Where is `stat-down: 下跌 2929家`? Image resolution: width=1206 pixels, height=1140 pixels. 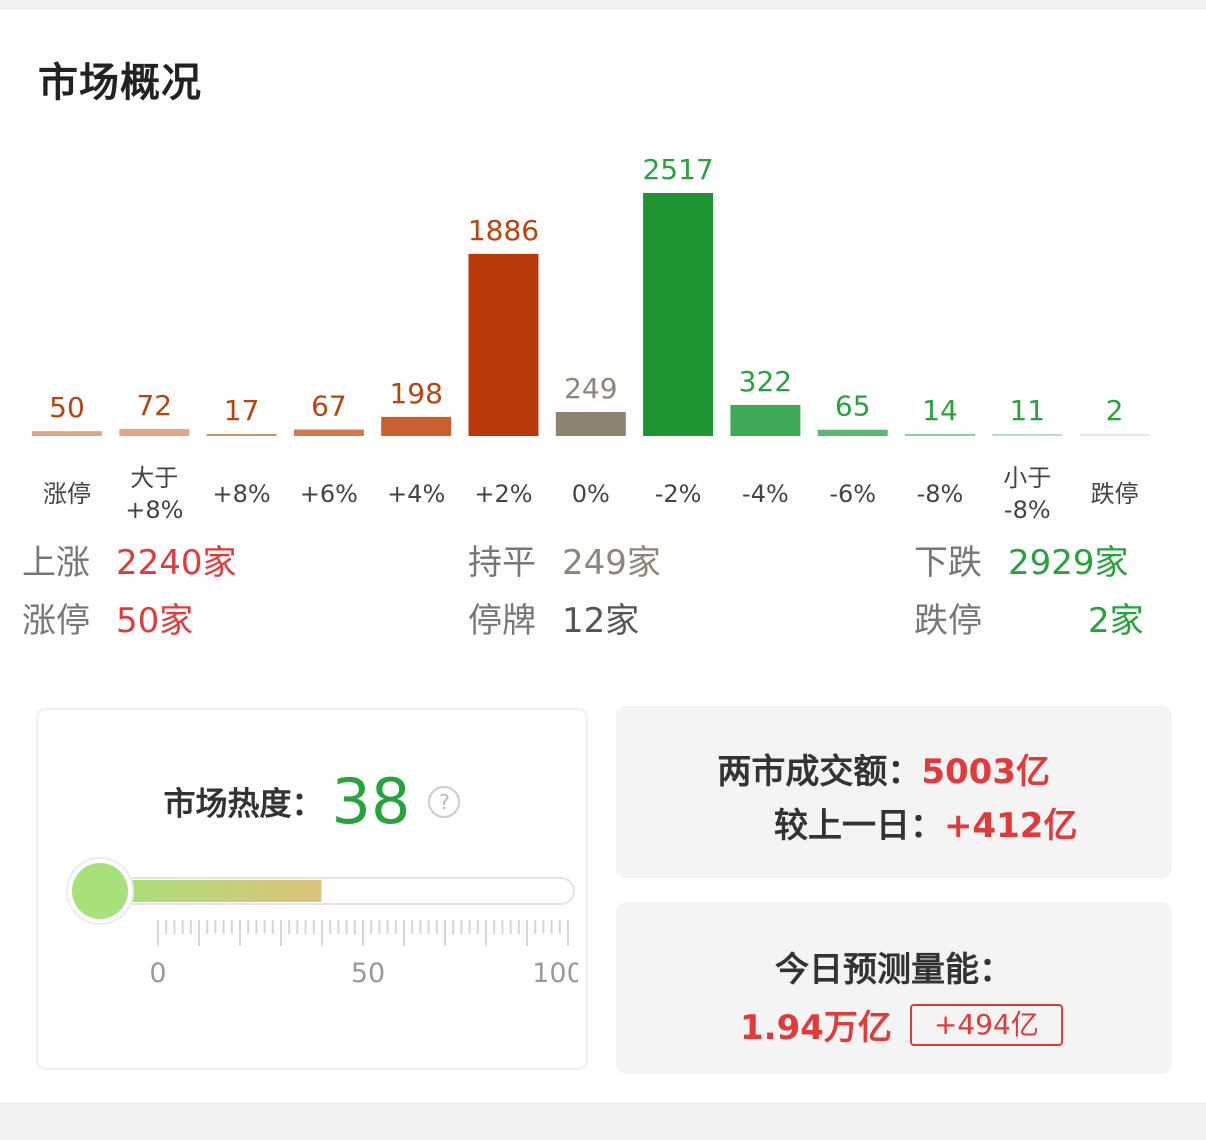
stat-down: 下跌 2929家 is located at coordinates (1021, 559).